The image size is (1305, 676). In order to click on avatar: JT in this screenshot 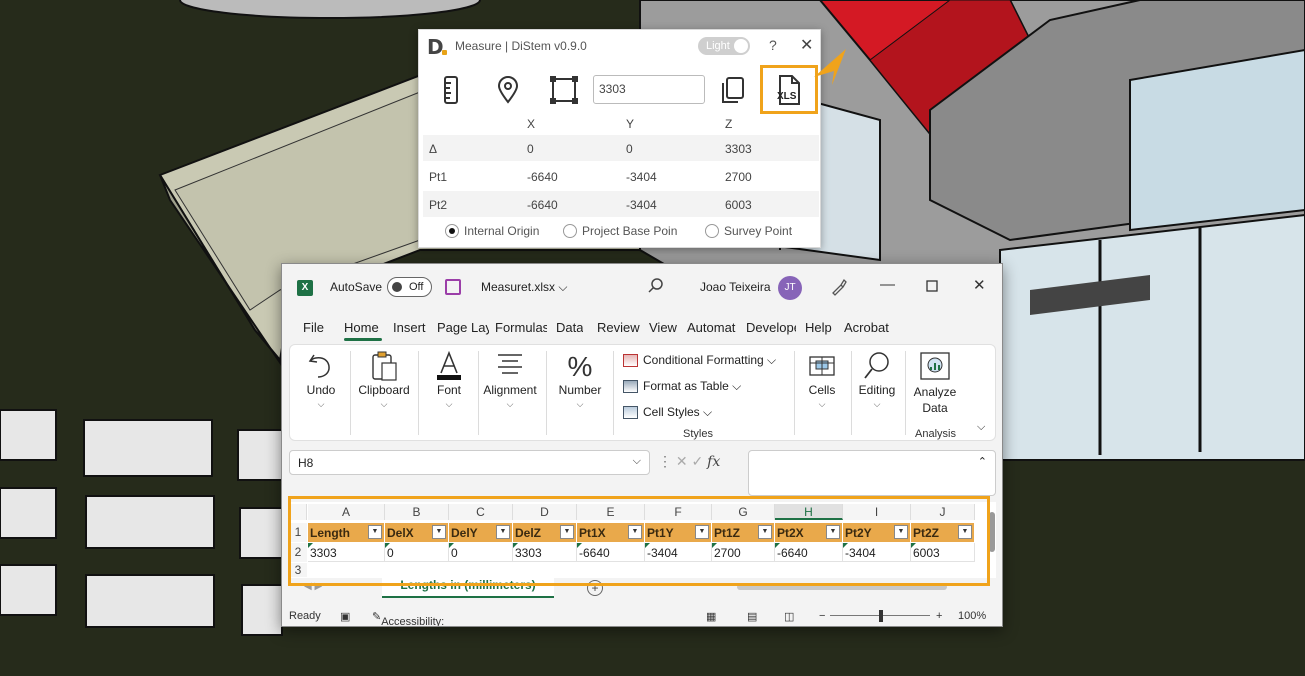, I will do `click(790, 288)`.